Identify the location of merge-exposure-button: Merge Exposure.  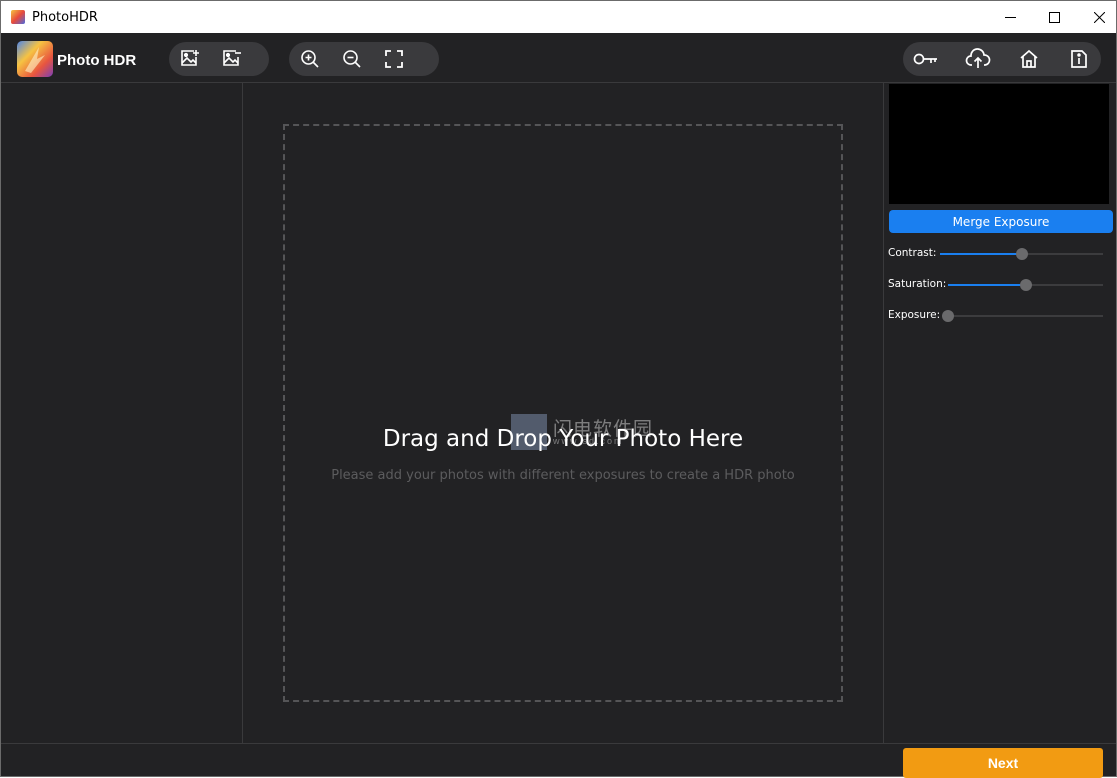
(1001, 221).